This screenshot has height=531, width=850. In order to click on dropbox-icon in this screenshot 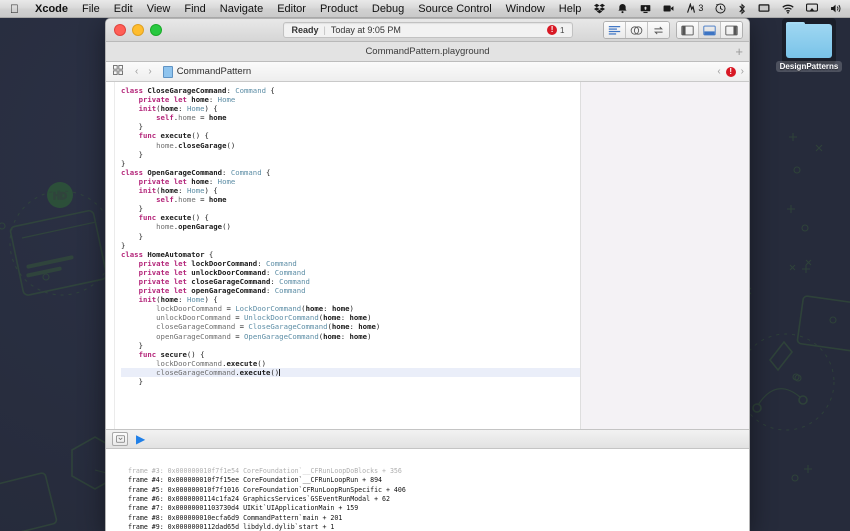, I will do `click(599, 8)`.